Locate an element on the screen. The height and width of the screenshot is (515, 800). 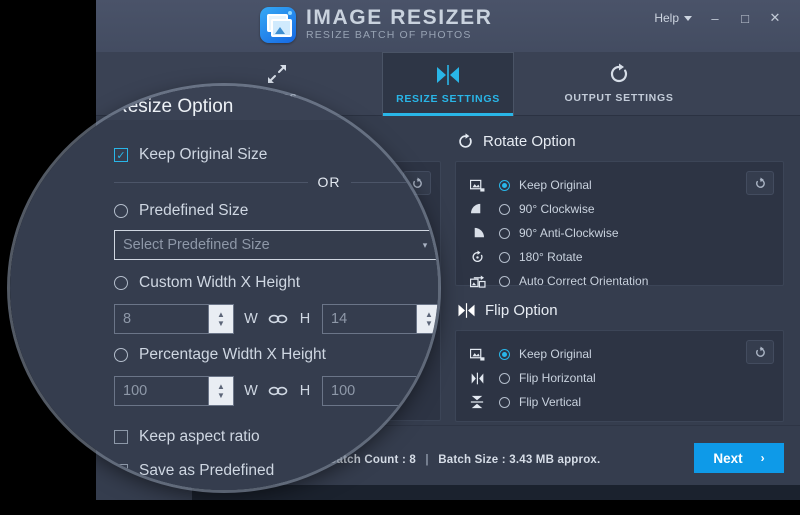
app-tagline: RESIZE BATCH OF PHOTOS is located at coordinates (389, 35).